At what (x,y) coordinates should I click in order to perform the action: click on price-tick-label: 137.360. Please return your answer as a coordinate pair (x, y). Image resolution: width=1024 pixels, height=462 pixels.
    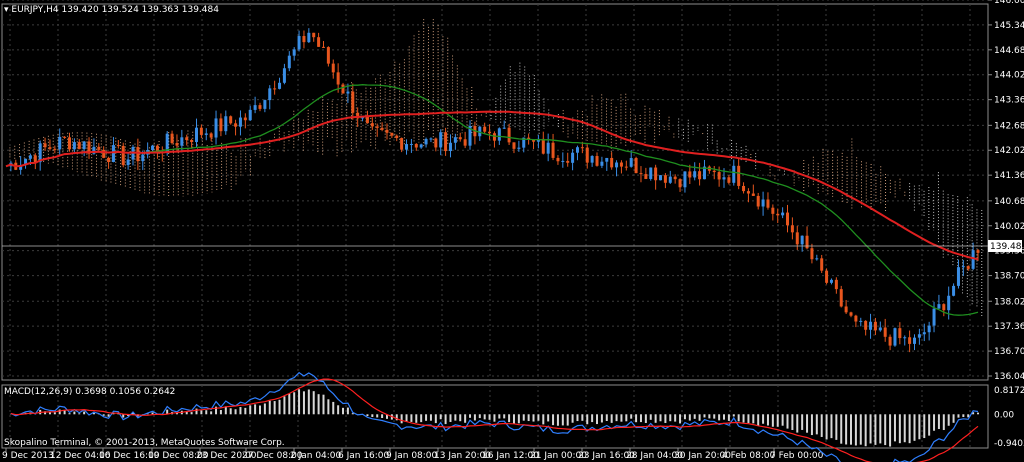
    Looking at the image, I should click on (1009, 327).